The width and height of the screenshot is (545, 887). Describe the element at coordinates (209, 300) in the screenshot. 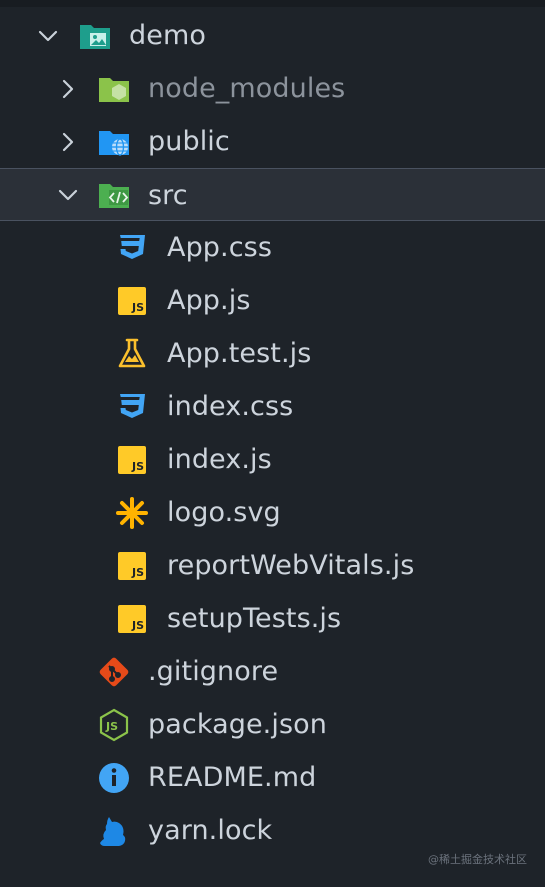

I see `tree-item-label: App.js` at that location.